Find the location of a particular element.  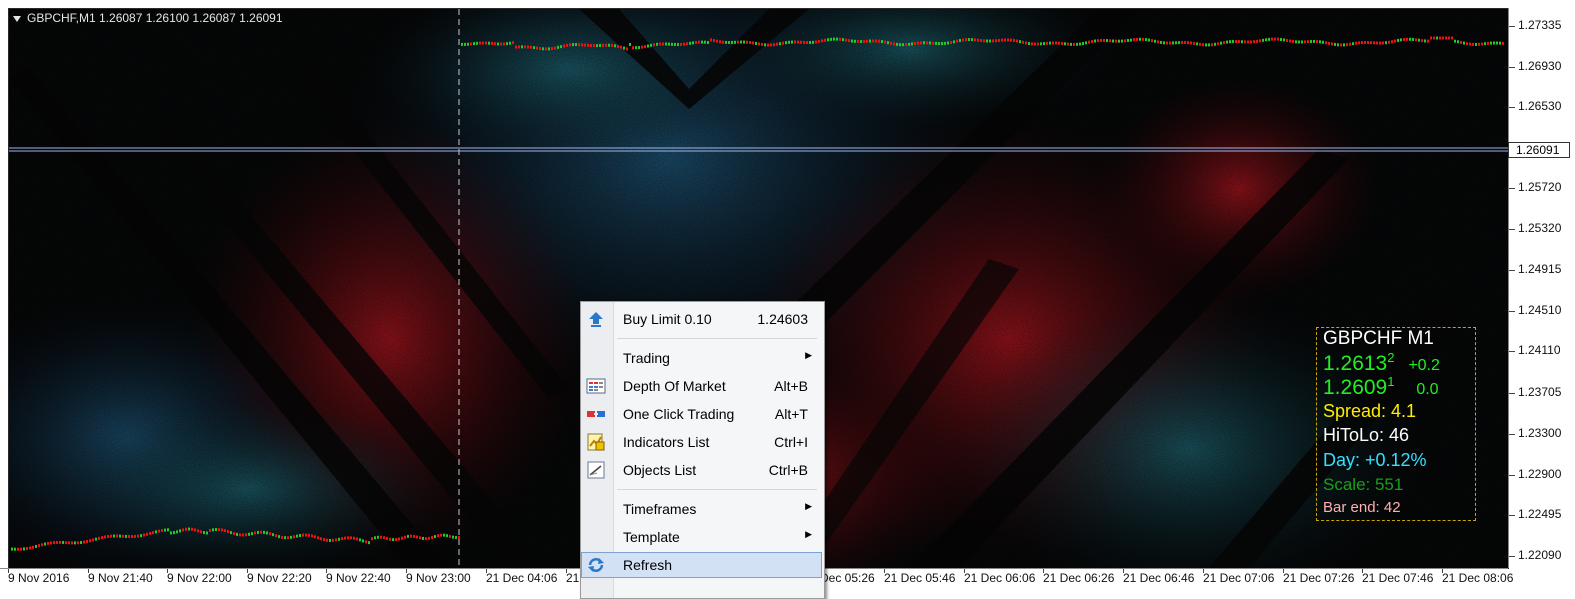

depth-of-market-icon is located at coordinates (596, 386).